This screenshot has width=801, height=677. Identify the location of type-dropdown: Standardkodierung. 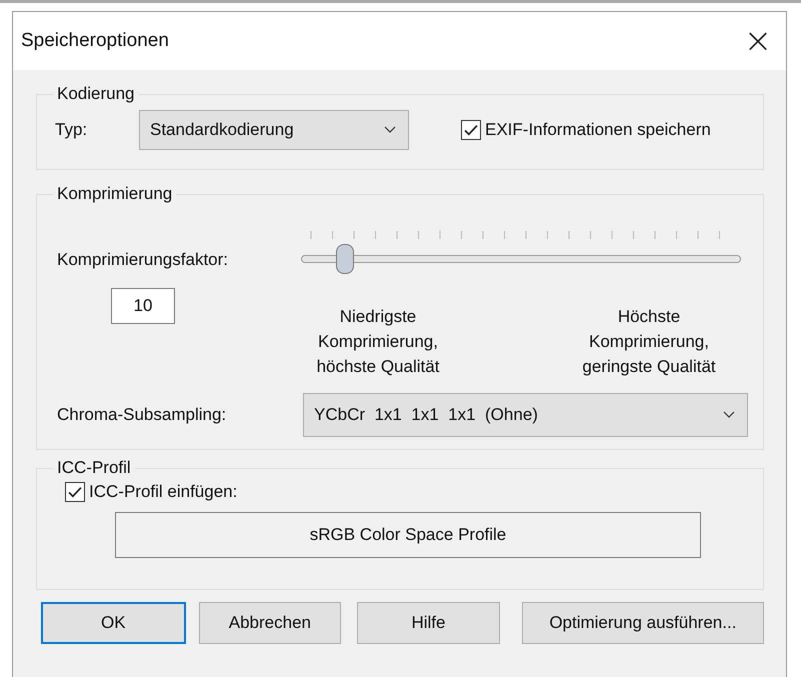
(274, 130).